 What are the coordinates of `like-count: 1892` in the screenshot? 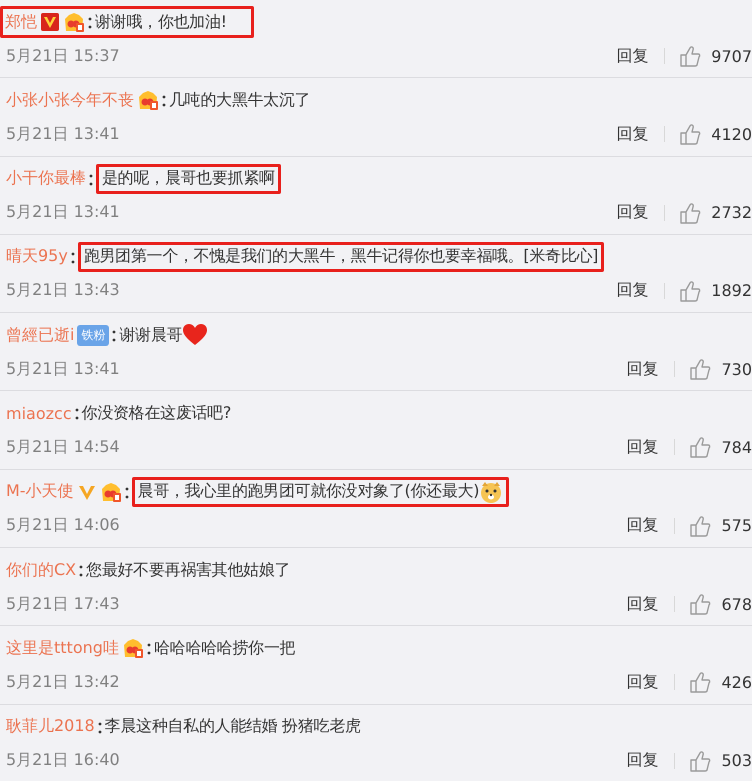 It's located at (731, 290).